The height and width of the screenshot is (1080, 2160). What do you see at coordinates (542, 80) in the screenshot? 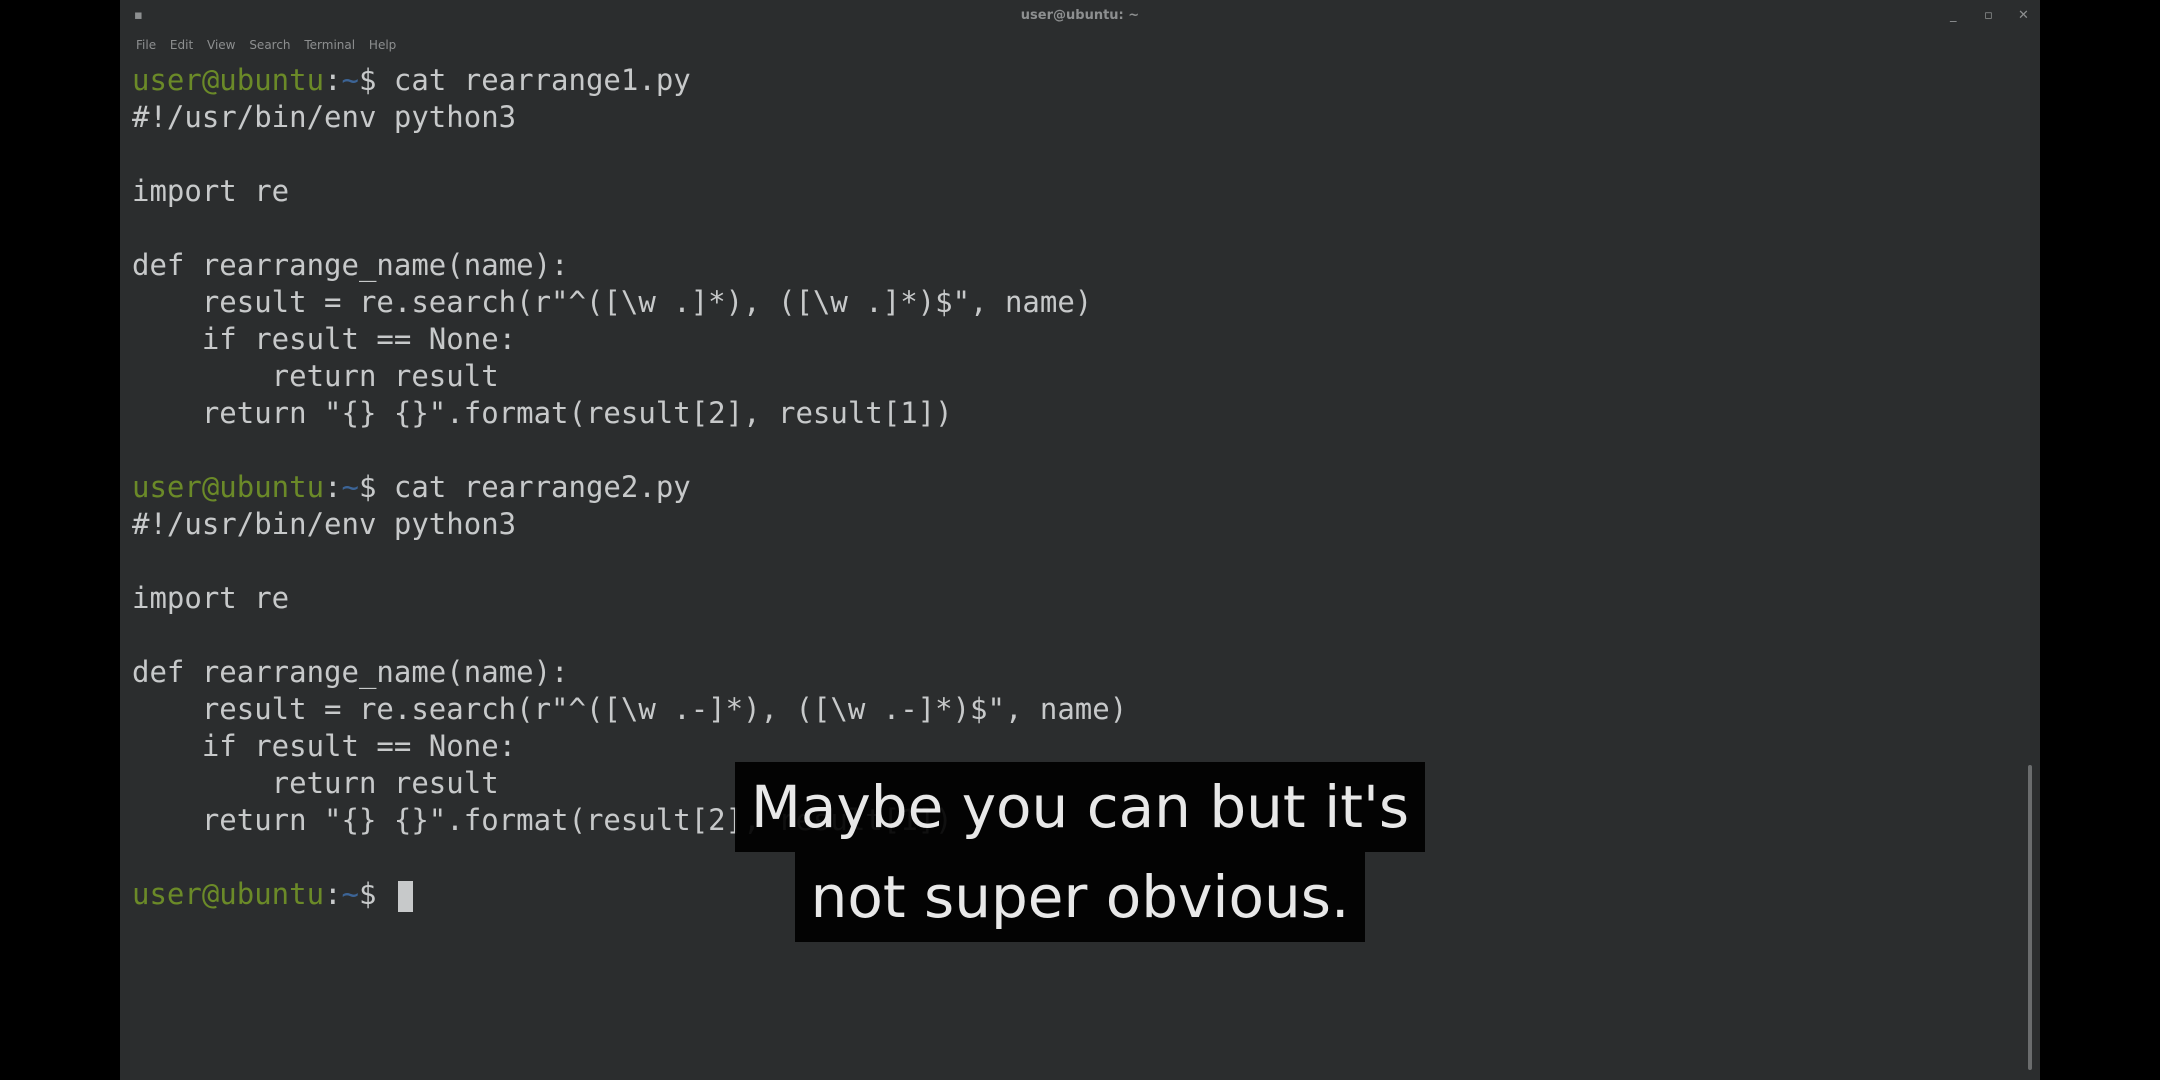
I see `command-text: cat rearrange1.py` at bounding box center [542, 80].